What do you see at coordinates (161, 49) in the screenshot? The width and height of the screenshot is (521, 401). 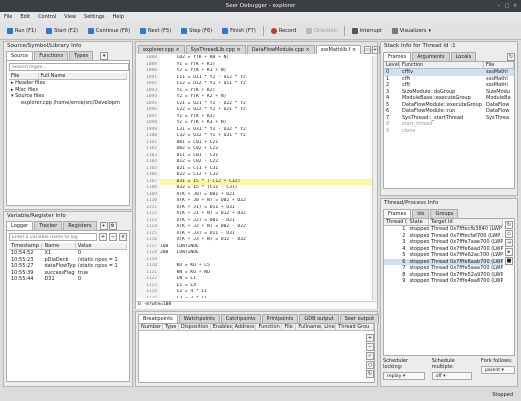 I see `editor-tab-explorer: explorer.cpp ×` at bounding box center [161, 49].